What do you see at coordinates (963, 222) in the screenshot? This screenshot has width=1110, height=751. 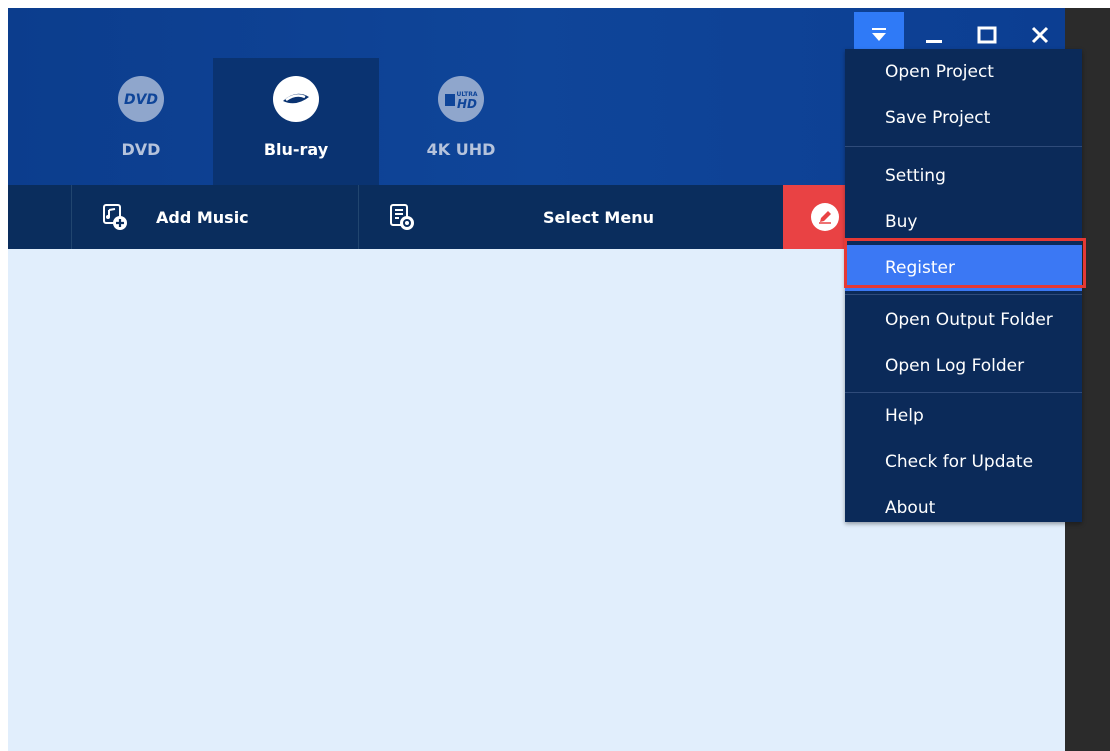 I see `menu-item-buy: Buy` at bounding box center [963, 222].